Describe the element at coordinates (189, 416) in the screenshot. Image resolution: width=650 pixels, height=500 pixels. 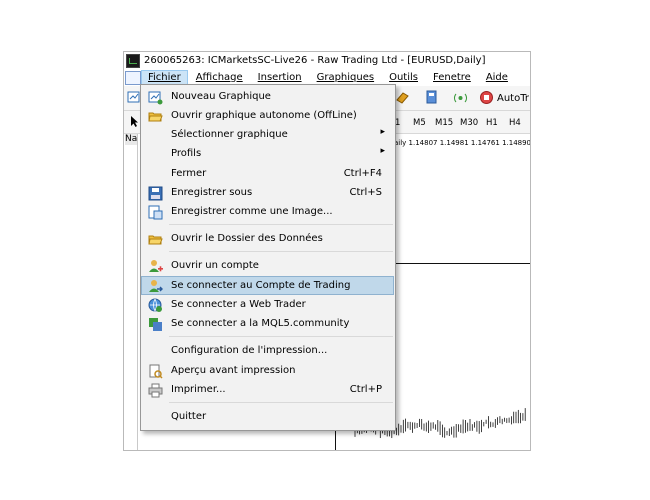
I see `menu-item-label: Quitter` at that location.